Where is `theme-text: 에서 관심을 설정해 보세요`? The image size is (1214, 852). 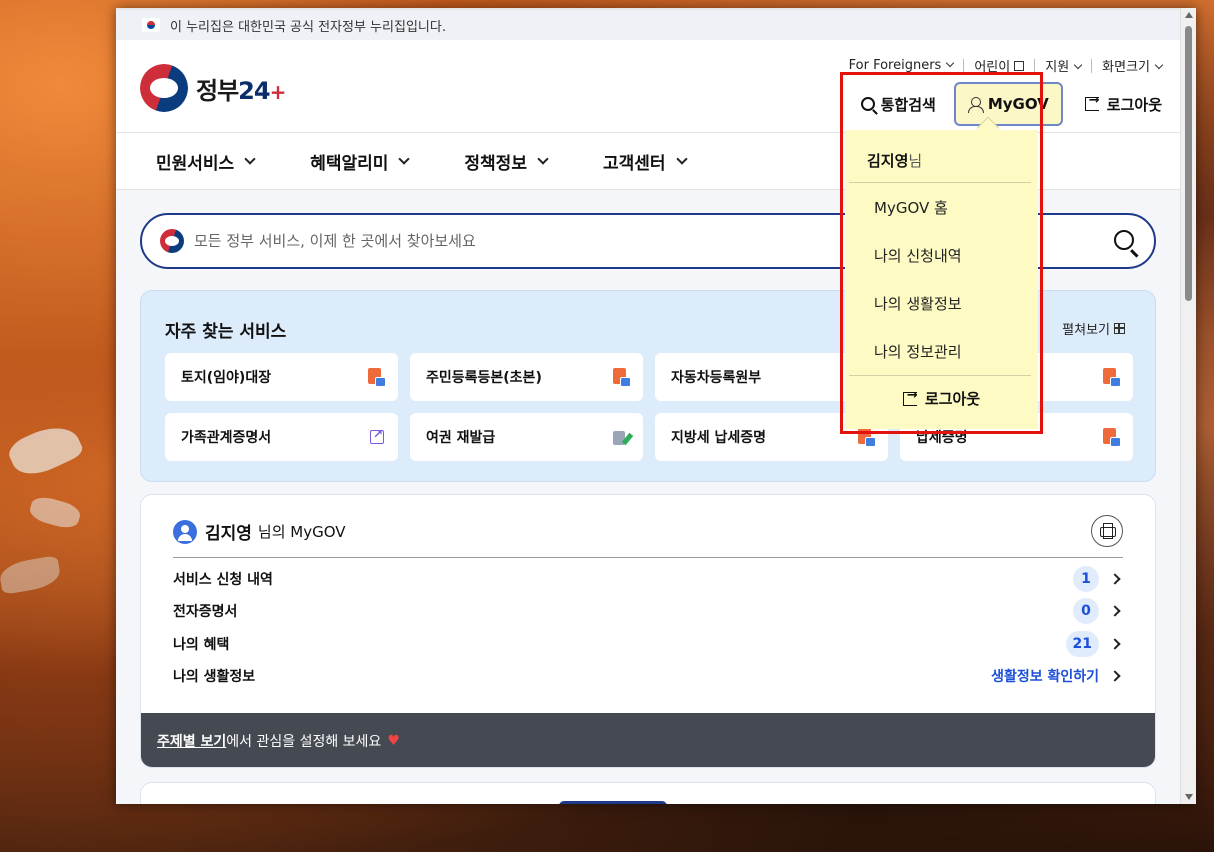
theme-text: 에서 관심을 설정해 보세요 is located at coordinates (304, 742).